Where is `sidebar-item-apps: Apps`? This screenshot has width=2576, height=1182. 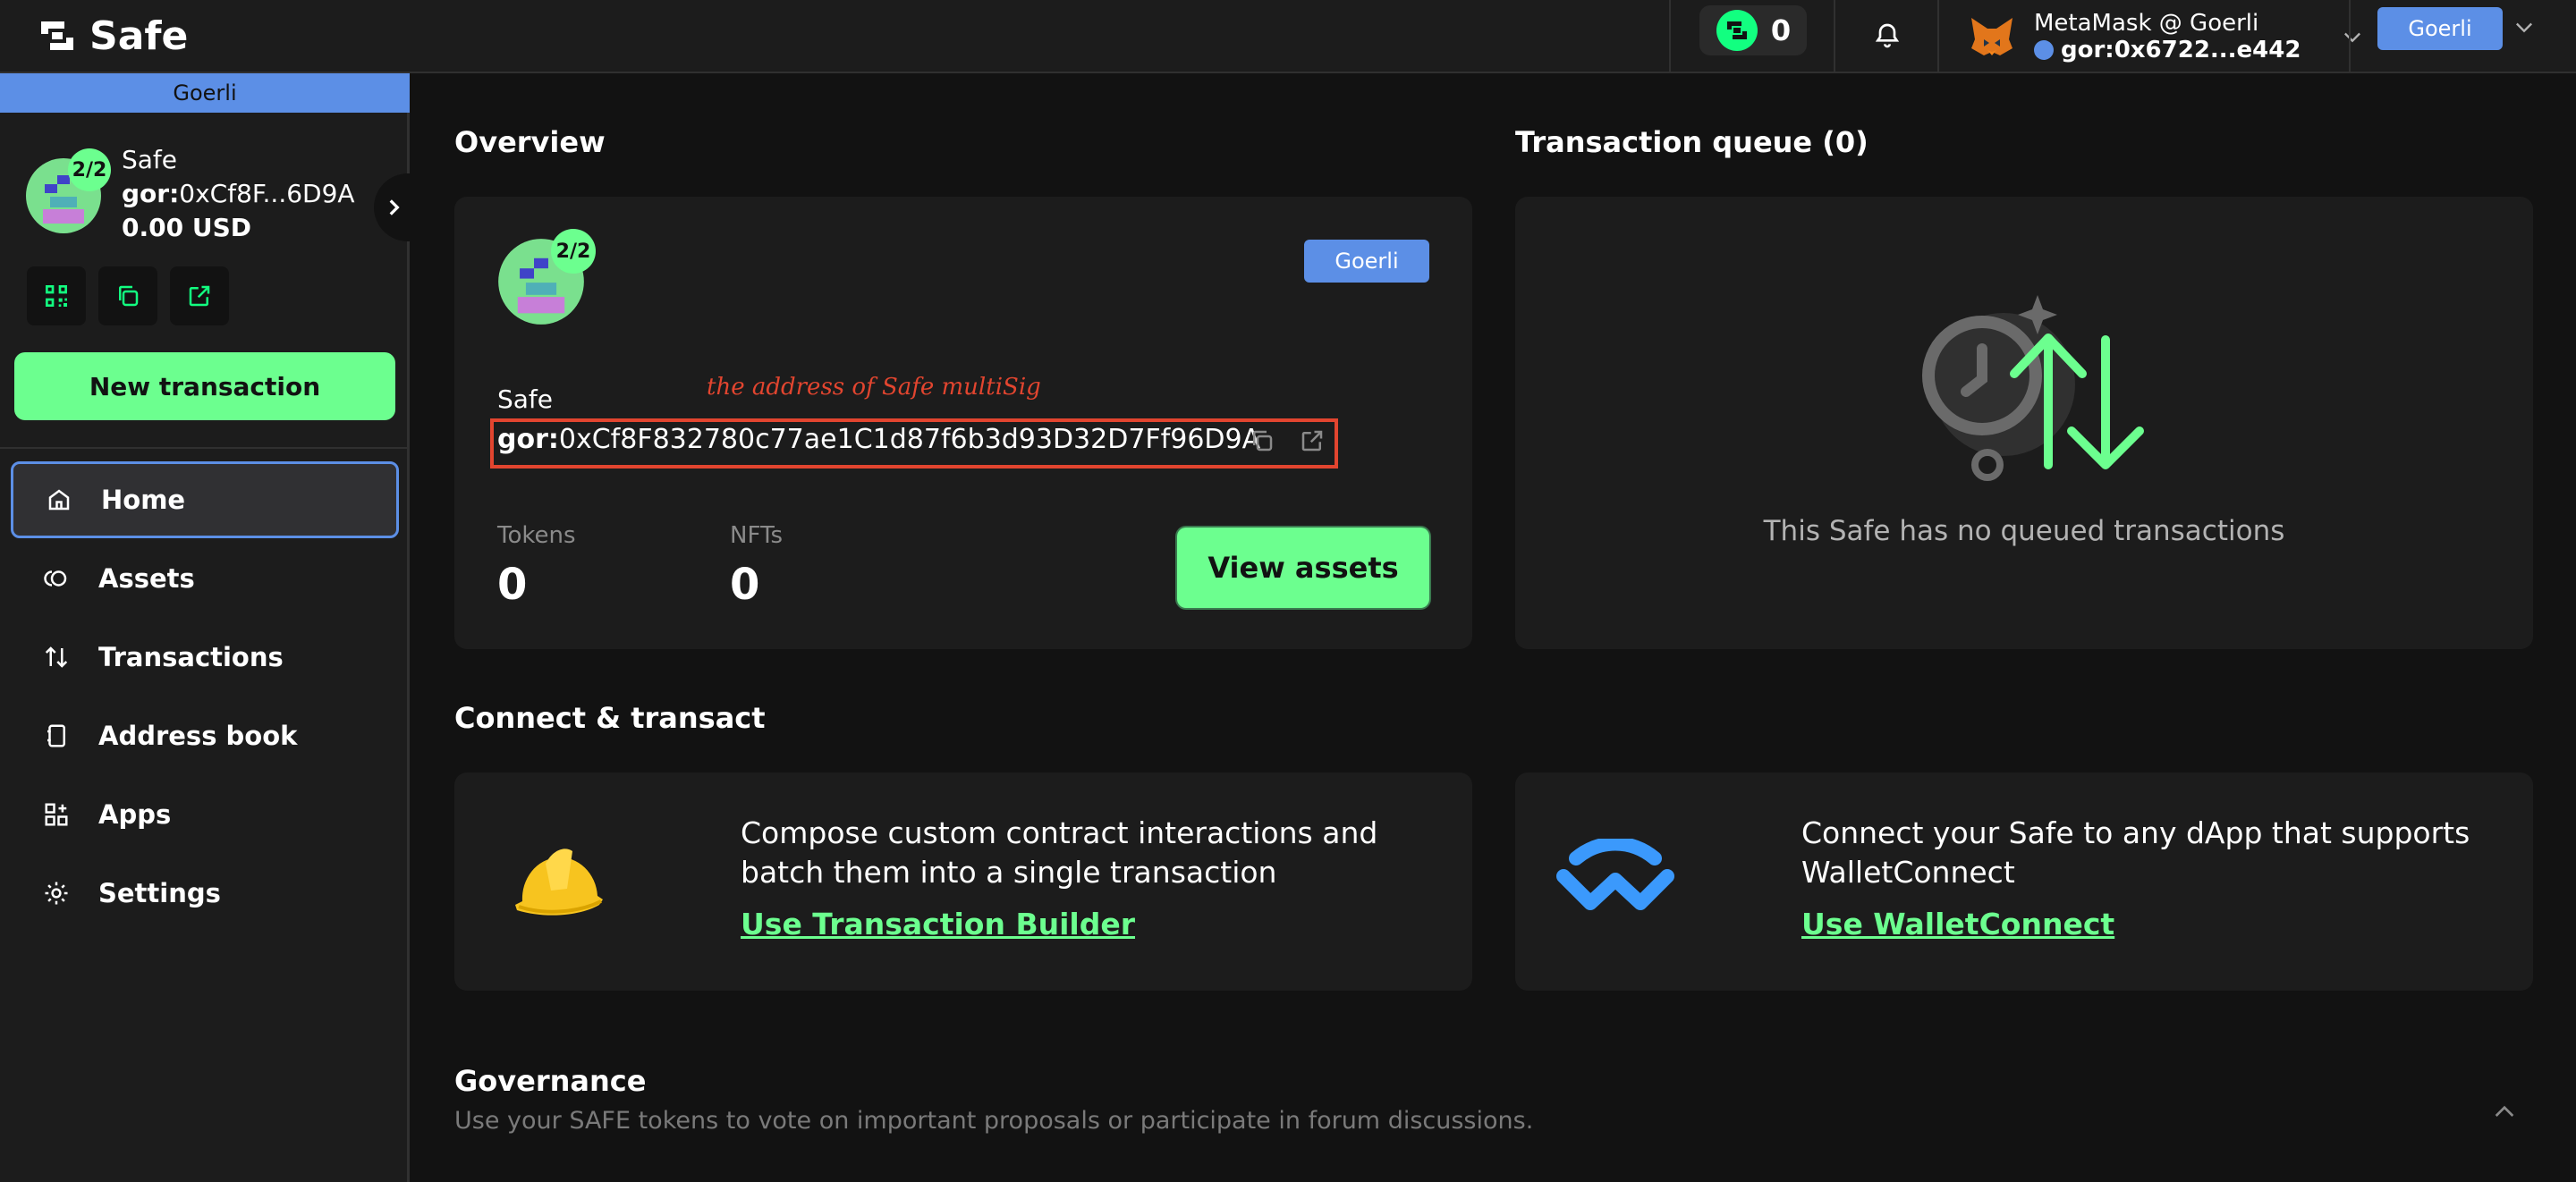
sidebar-item-apps: Apps is located at coordinates (205, 814).